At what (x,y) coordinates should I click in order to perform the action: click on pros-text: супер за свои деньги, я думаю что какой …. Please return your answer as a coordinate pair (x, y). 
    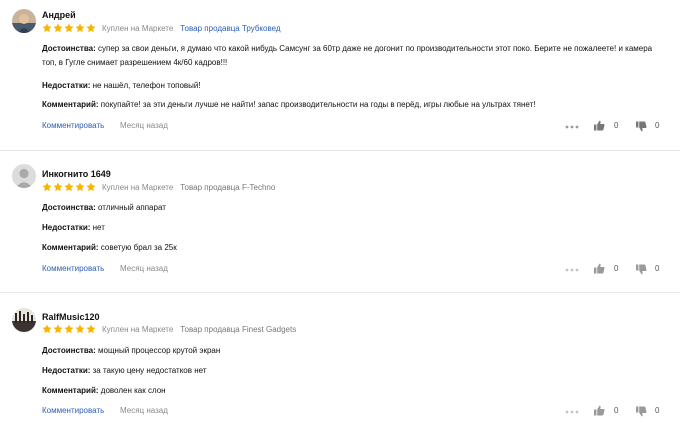
    Looking at the image, I should click on (347, 55).